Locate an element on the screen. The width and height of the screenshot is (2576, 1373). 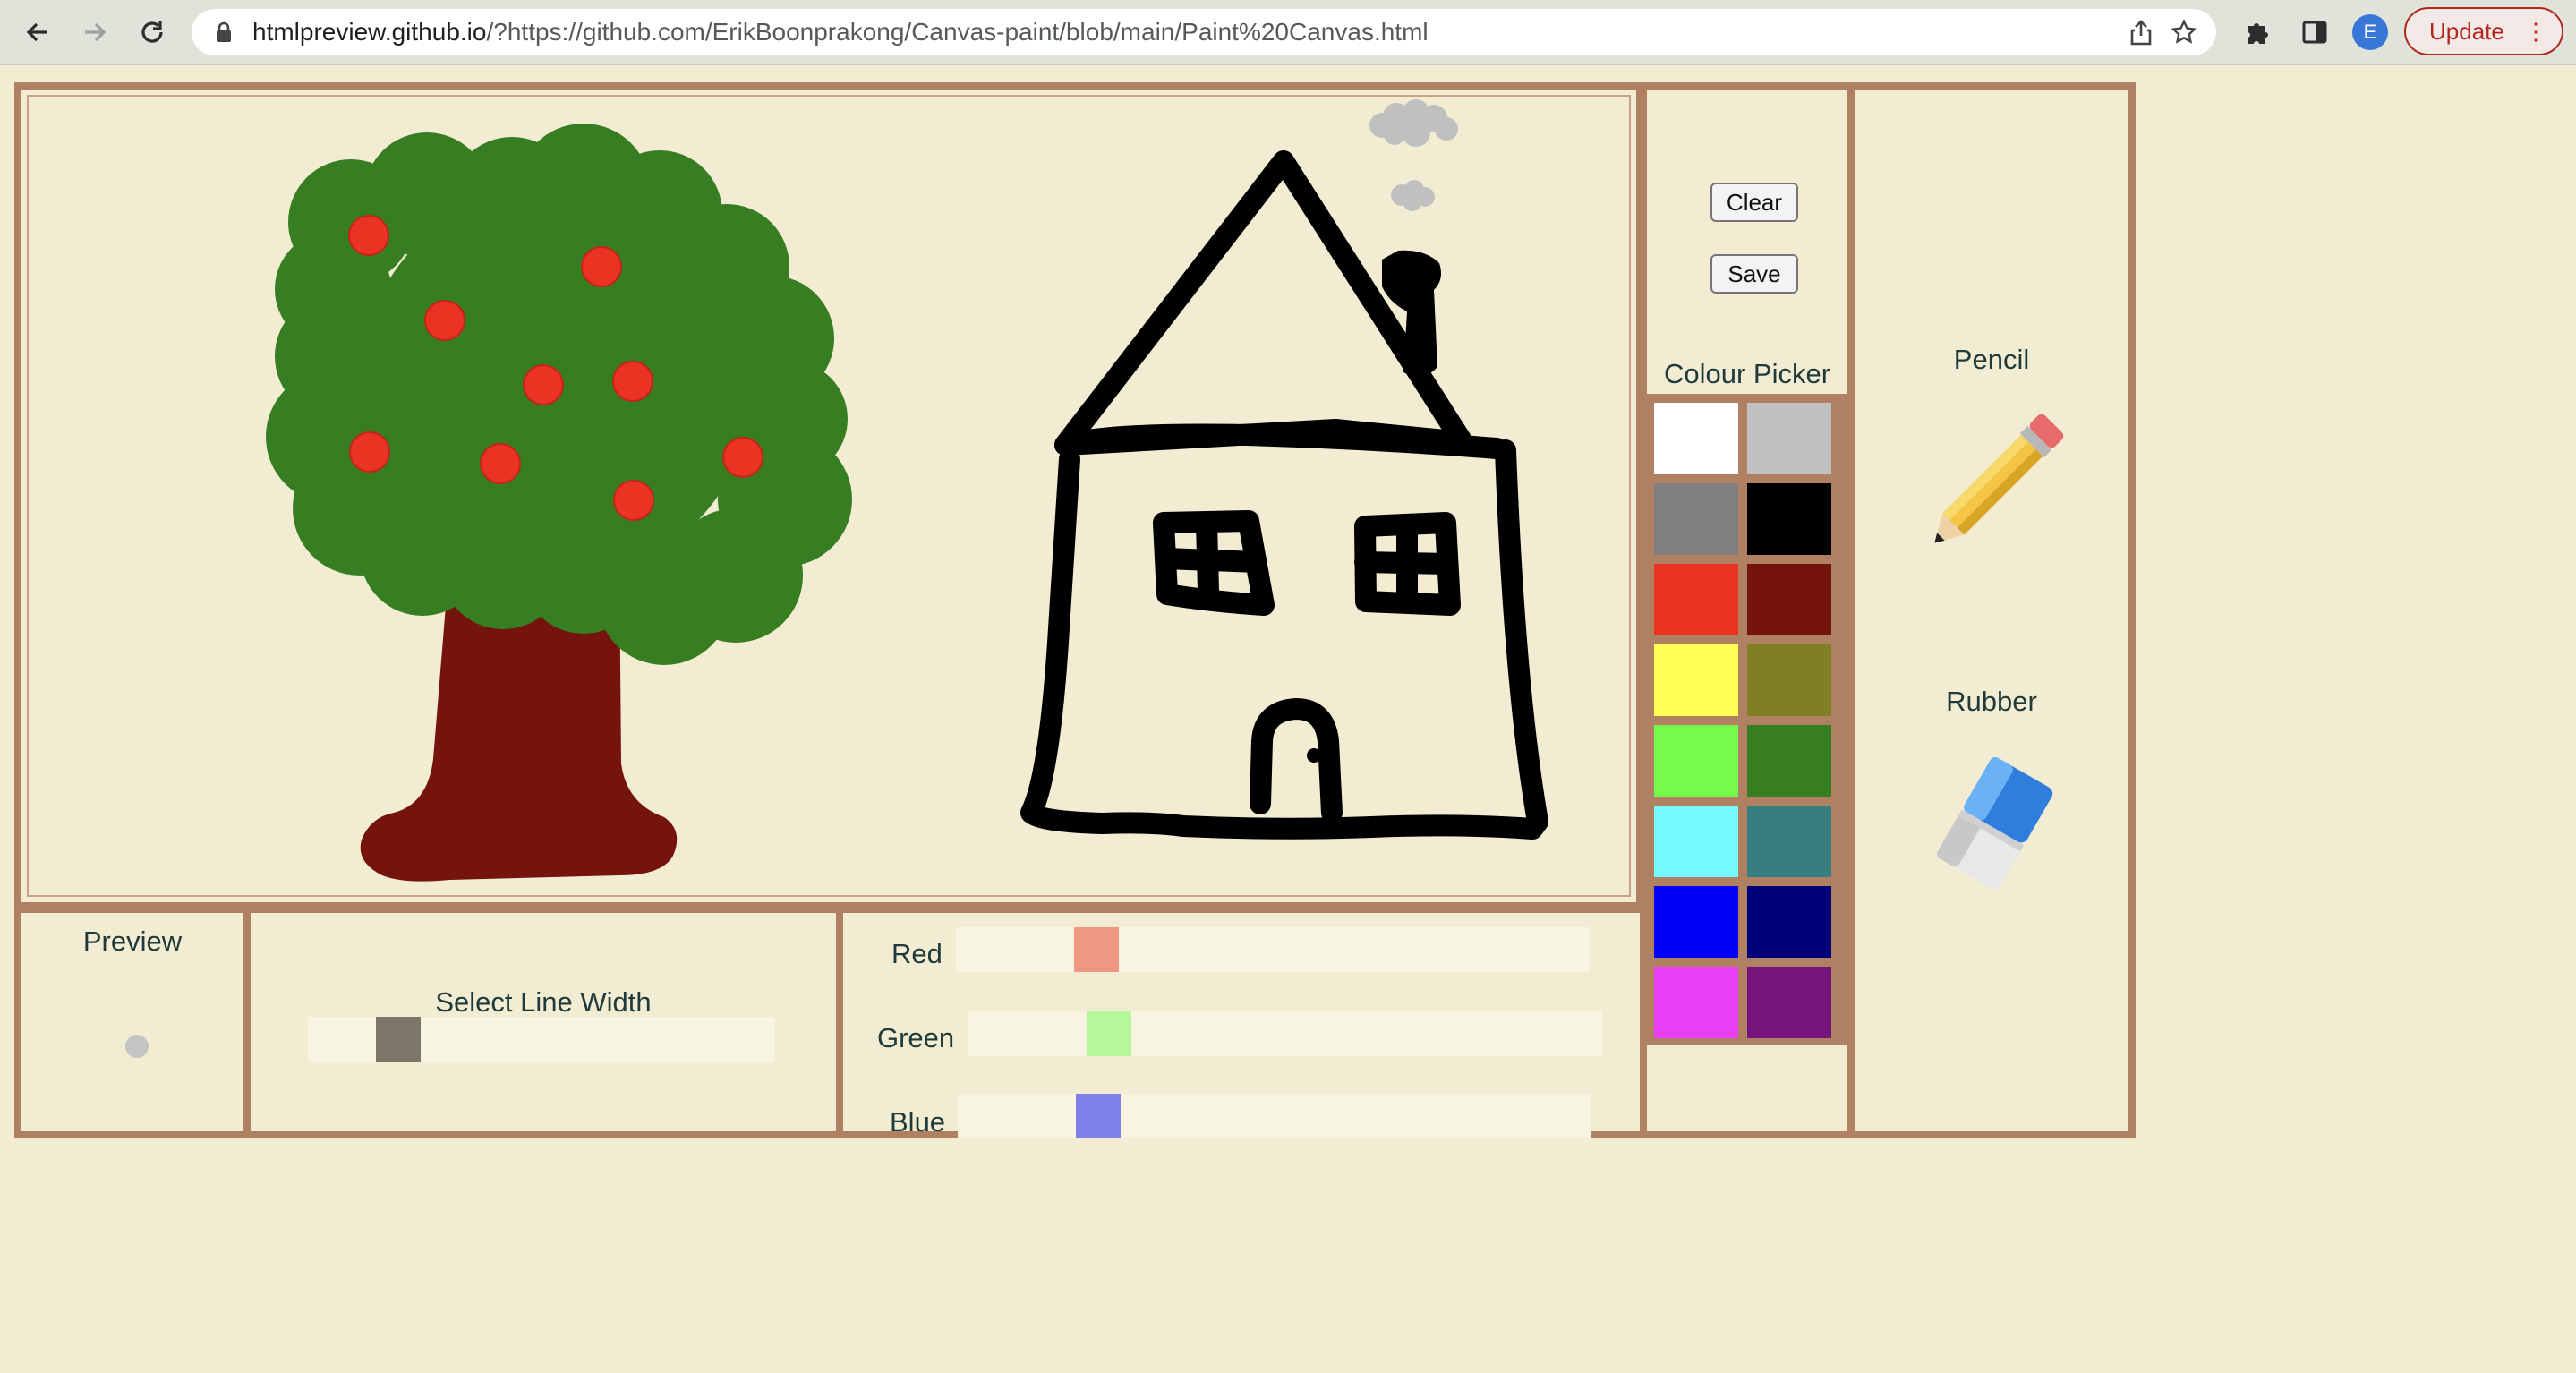
door-knob is located at coordinates (1314, 755).